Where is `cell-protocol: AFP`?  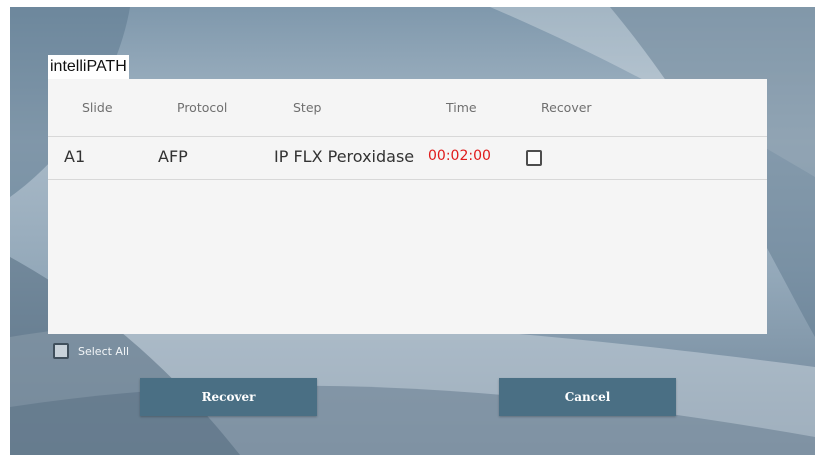 cell-protocol: AFP is located at coordinates (173, 156).